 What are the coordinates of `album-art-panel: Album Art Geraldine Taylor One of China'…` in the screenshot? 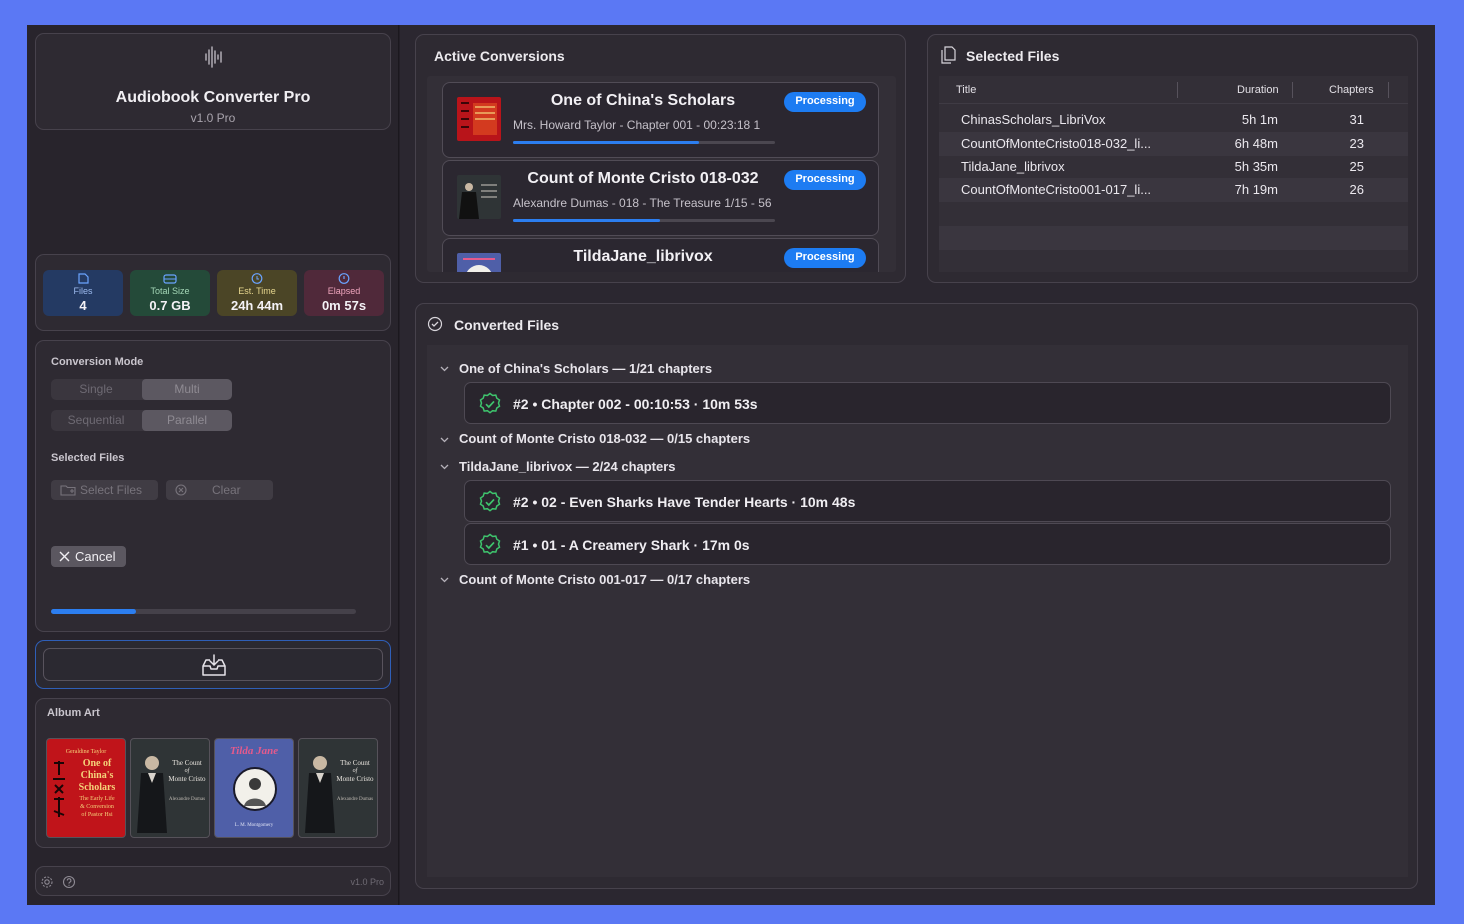 It's located at (213, 773).